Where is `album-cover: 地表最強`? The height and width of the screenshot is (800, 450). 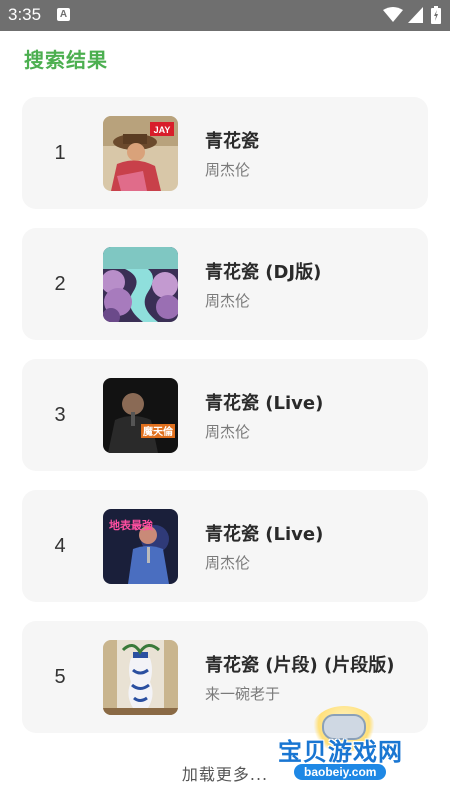 album-cover: 地表最強 is located at coordinates (140, 546).